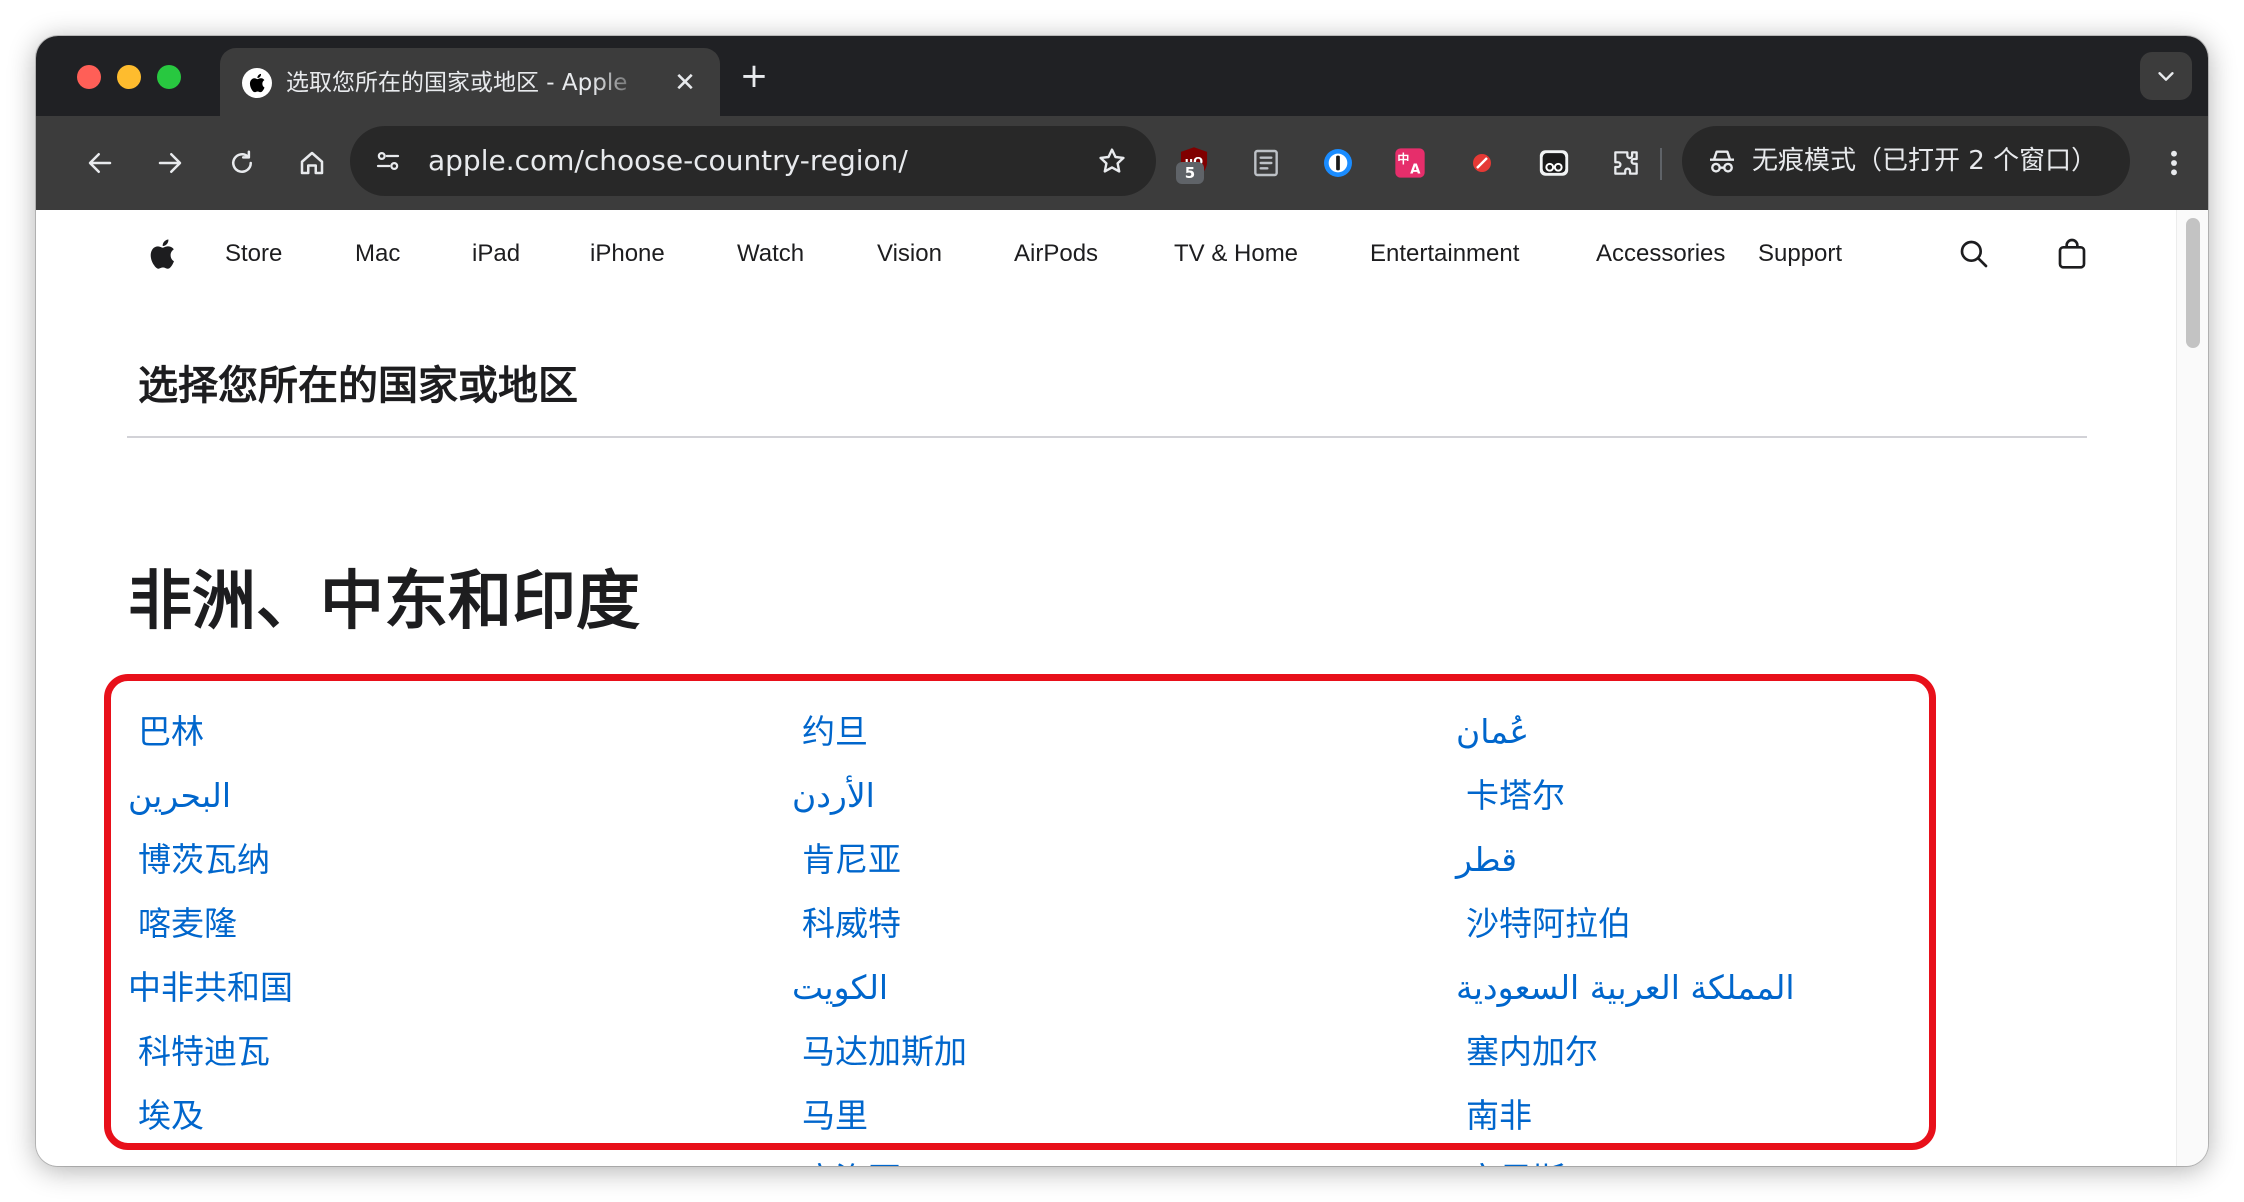 Image resolution: width=2244 pixels, height=1202 pixels. I want to click on reload-icon, so click(242, 161).